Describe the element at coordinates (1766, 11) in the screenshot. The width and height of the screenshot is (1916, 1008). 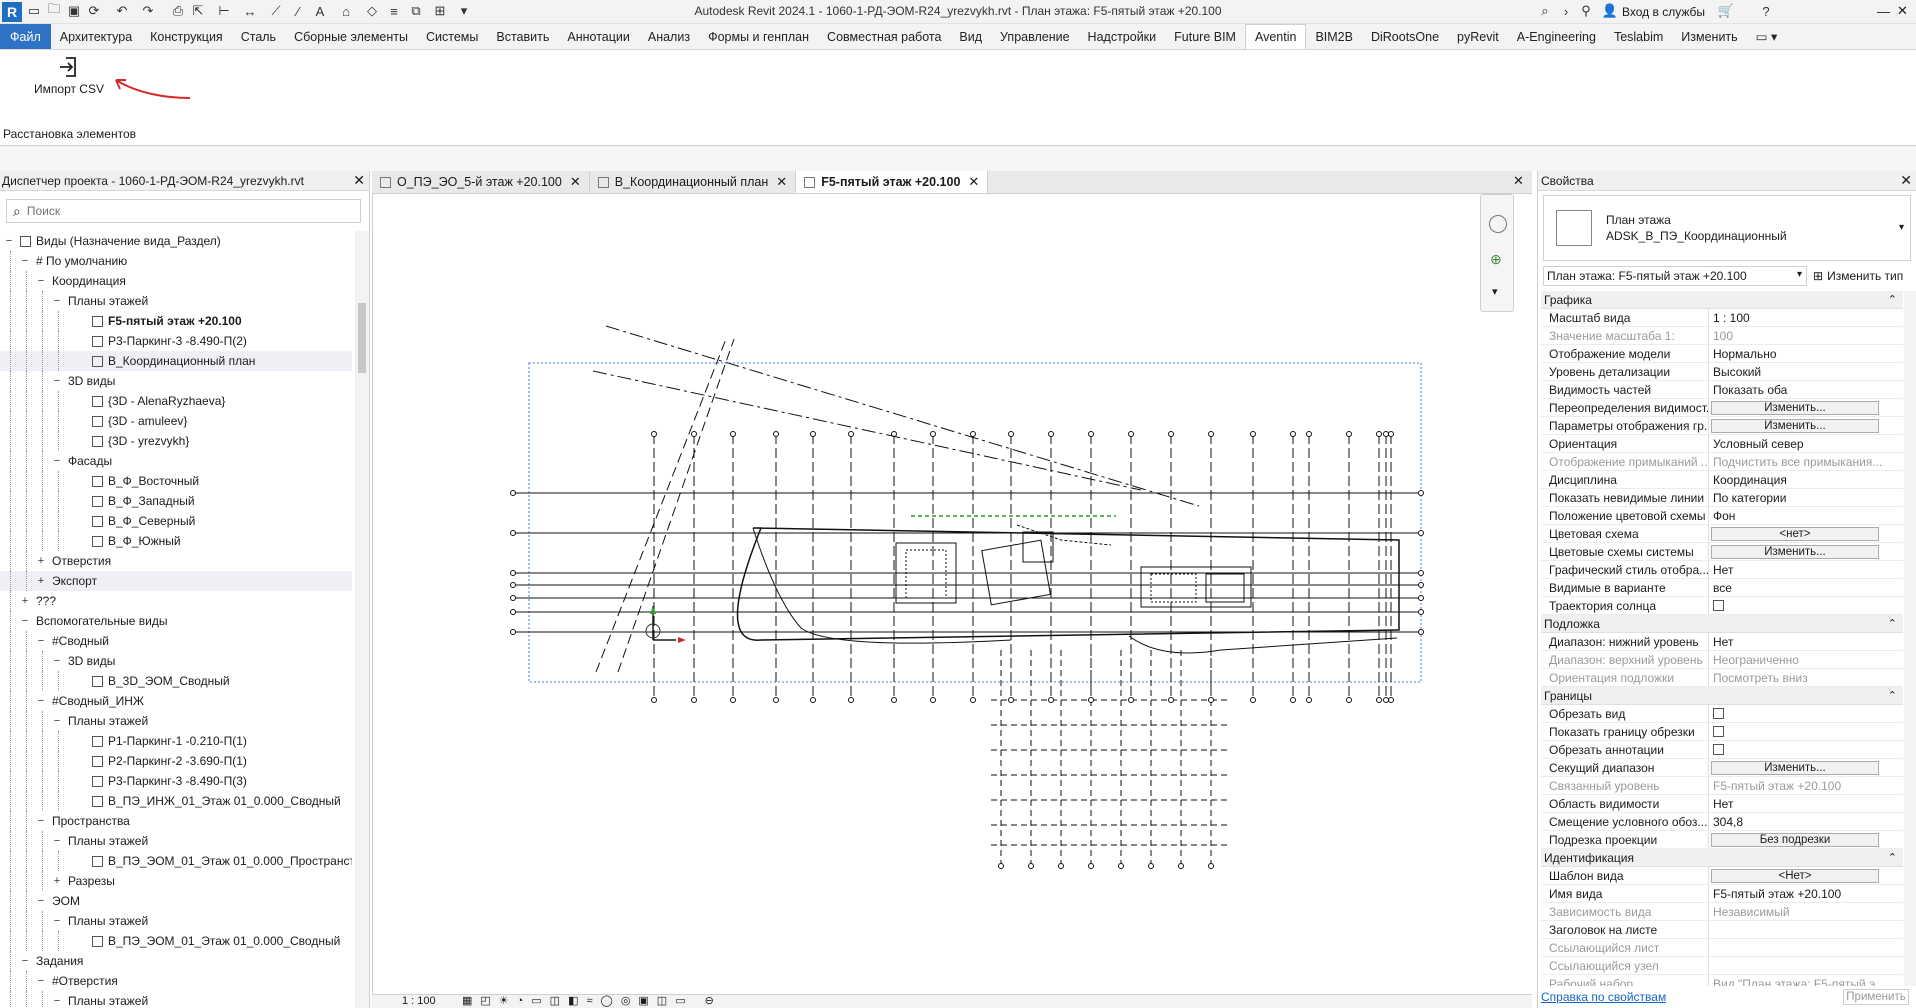
I see `help-icon: ?` at that location.